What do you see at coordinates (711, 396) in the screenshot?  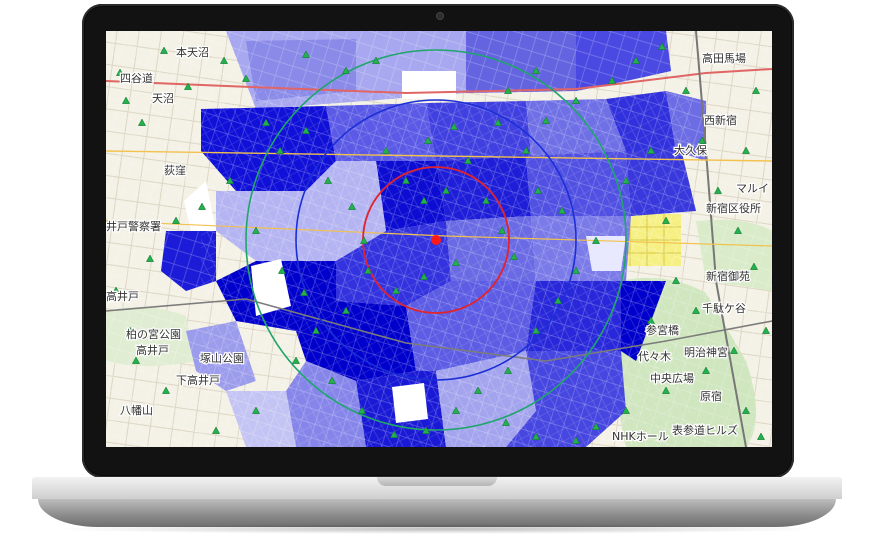 I see `place-label: 原宿` at bounding box center [711, 396].